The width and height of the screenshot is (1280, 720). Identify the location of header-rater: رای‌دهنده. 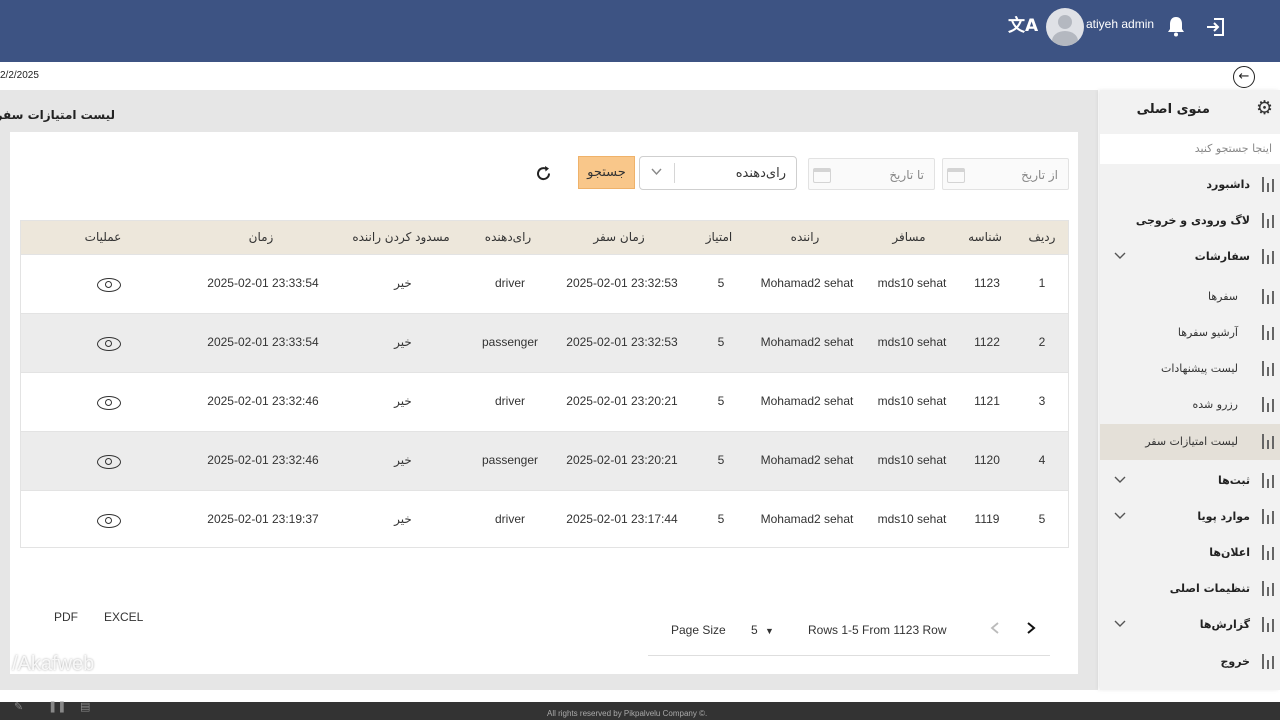
(508, 237).